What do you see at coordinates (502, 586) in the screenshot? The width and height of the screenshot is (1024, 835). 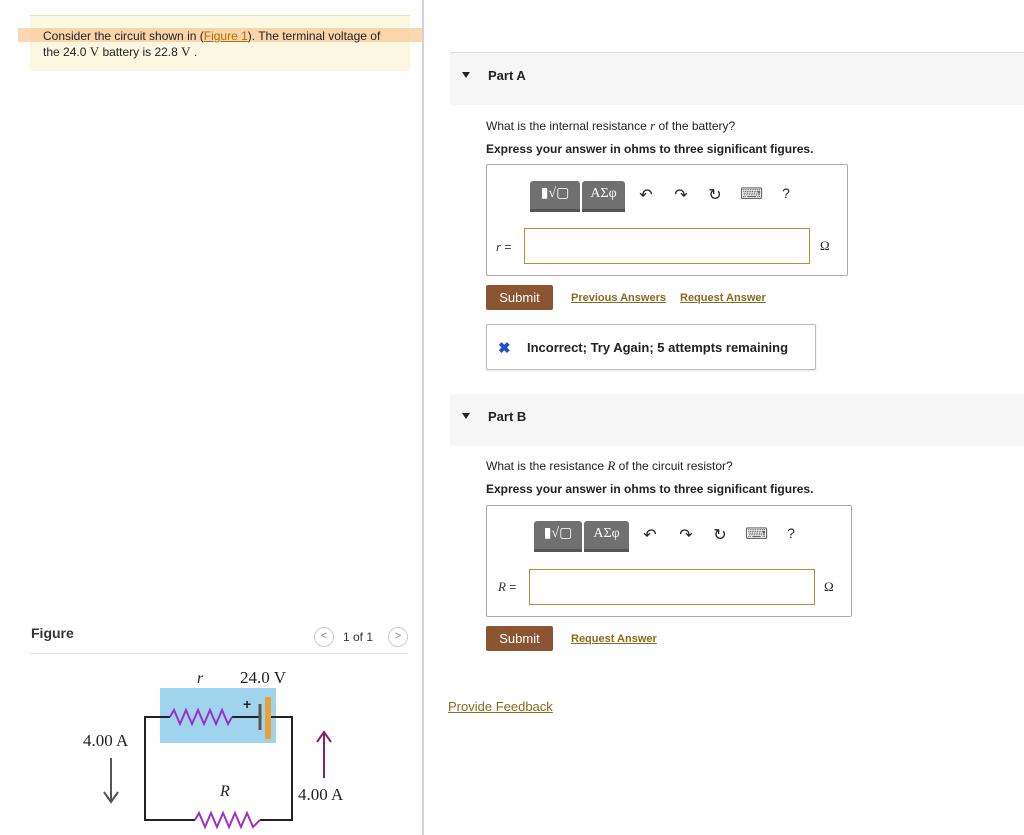 I see `part-b-var-label: R` at bounding box center [502, 586].